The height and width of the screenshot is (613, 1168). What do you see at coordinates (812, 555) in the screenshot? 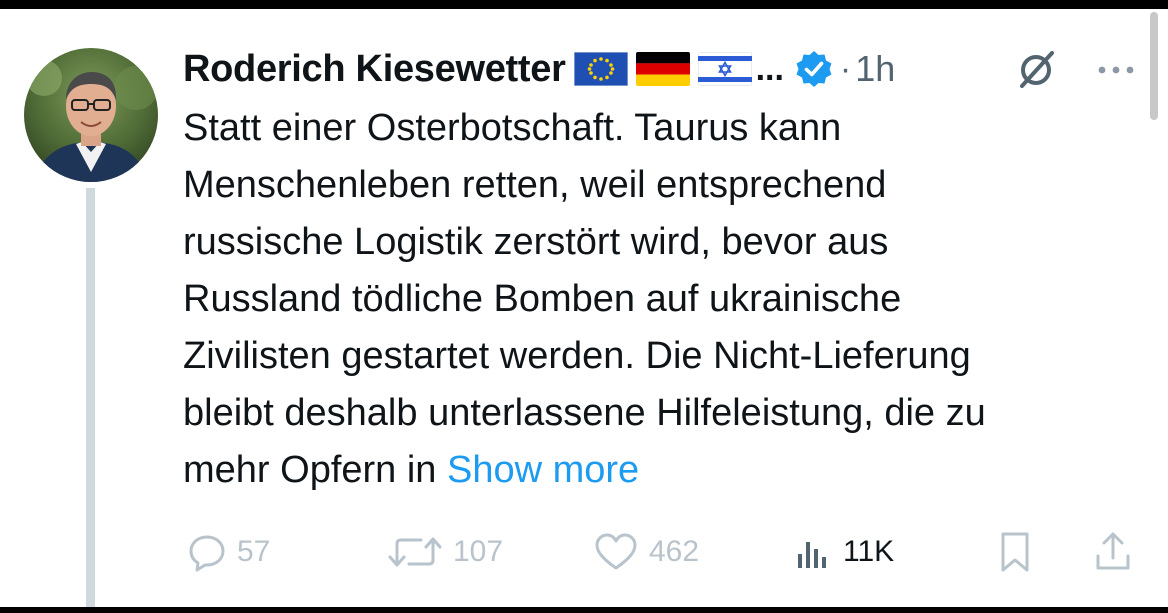
I see `analytics-icon` at bounding box center [812, 555].